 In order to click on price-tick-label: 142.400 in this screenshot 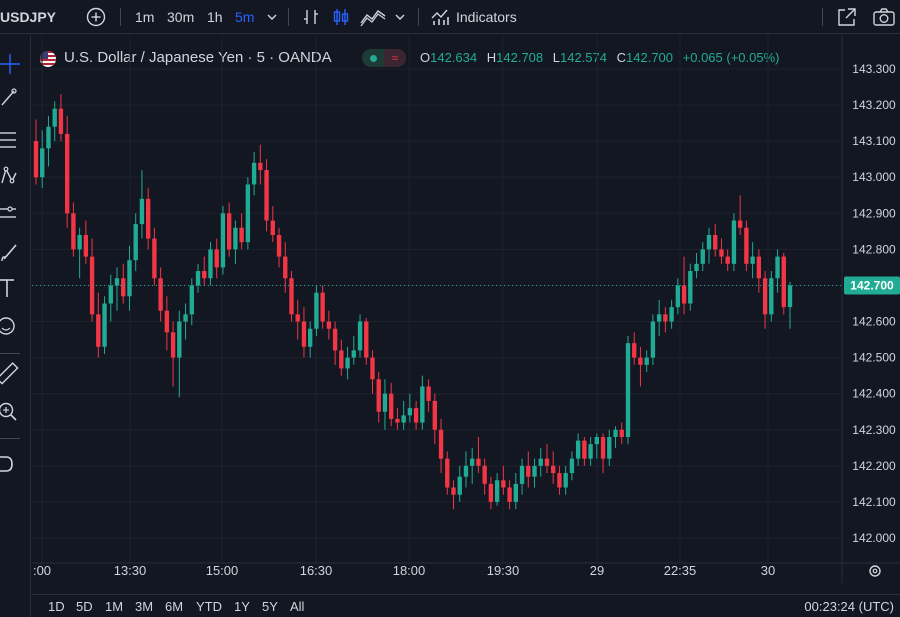, I will do `click(874, 394)`.